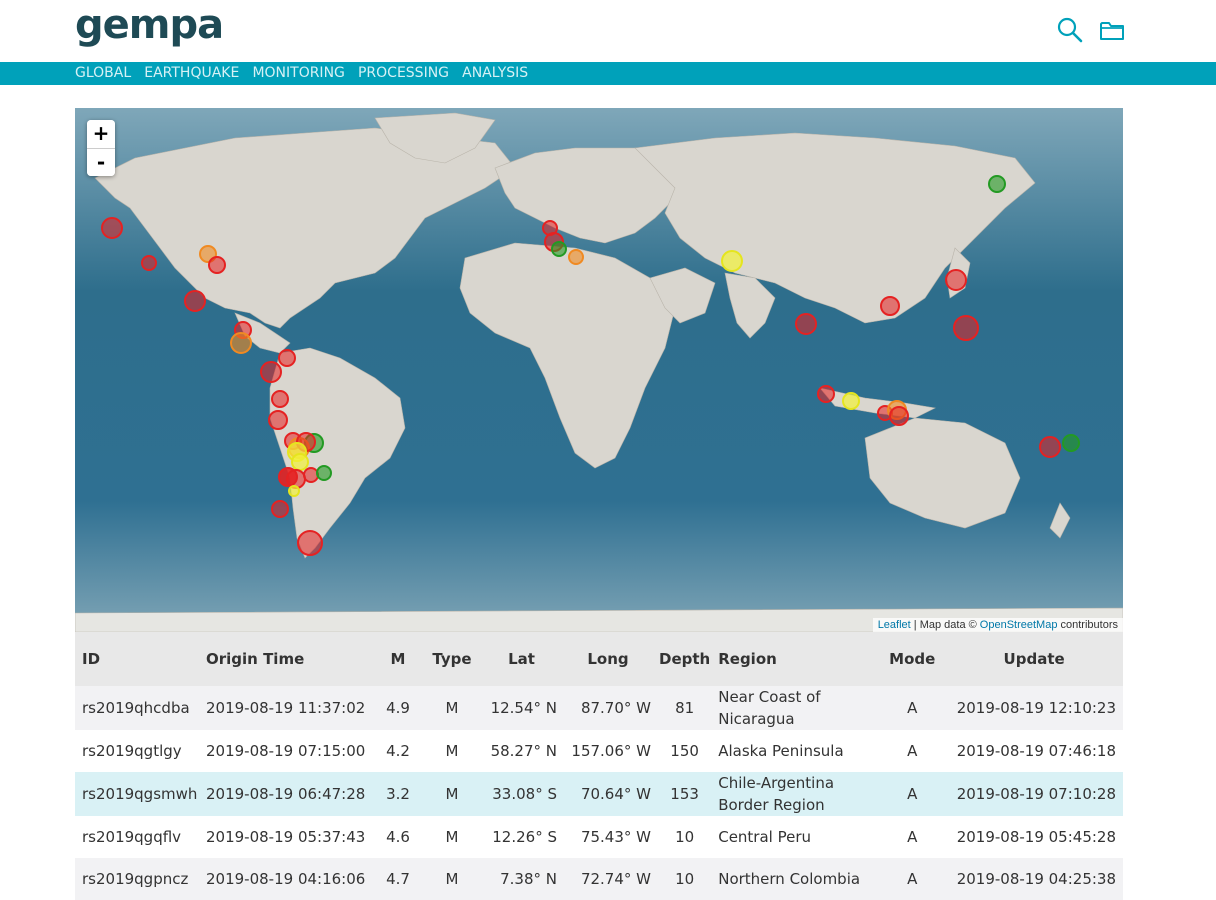  Describe the element at coordinates (398, 659) in the screenshot. I see `col-magnitude: M` at that location.